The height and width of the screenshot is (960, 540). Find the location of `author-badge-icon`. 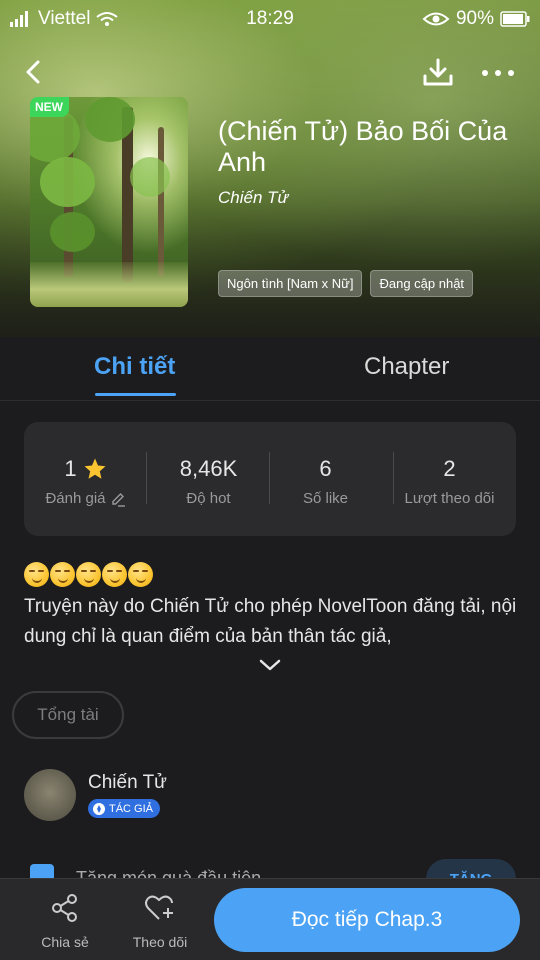

author-badge-icon is located at coordinates (99, 808).